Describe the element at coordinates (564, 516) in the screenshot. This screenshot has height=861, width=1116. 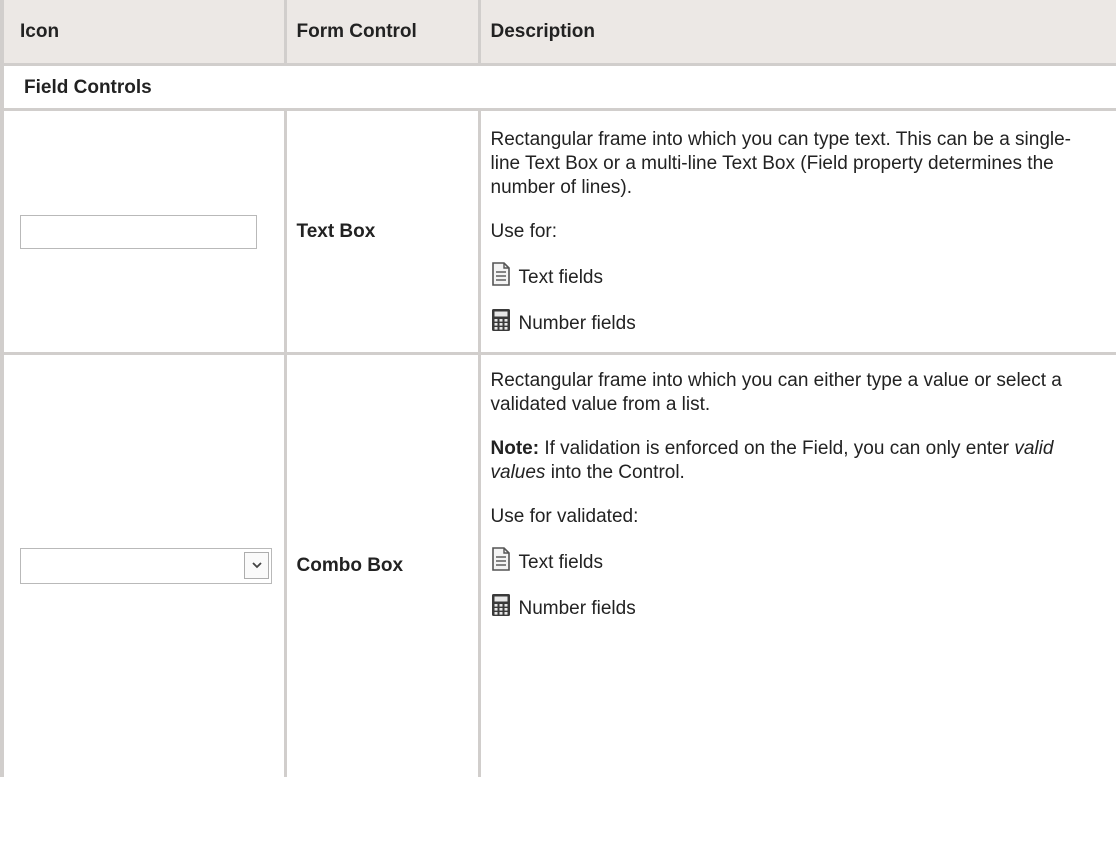
I see `use-for-label: Use for validated:` at that location.